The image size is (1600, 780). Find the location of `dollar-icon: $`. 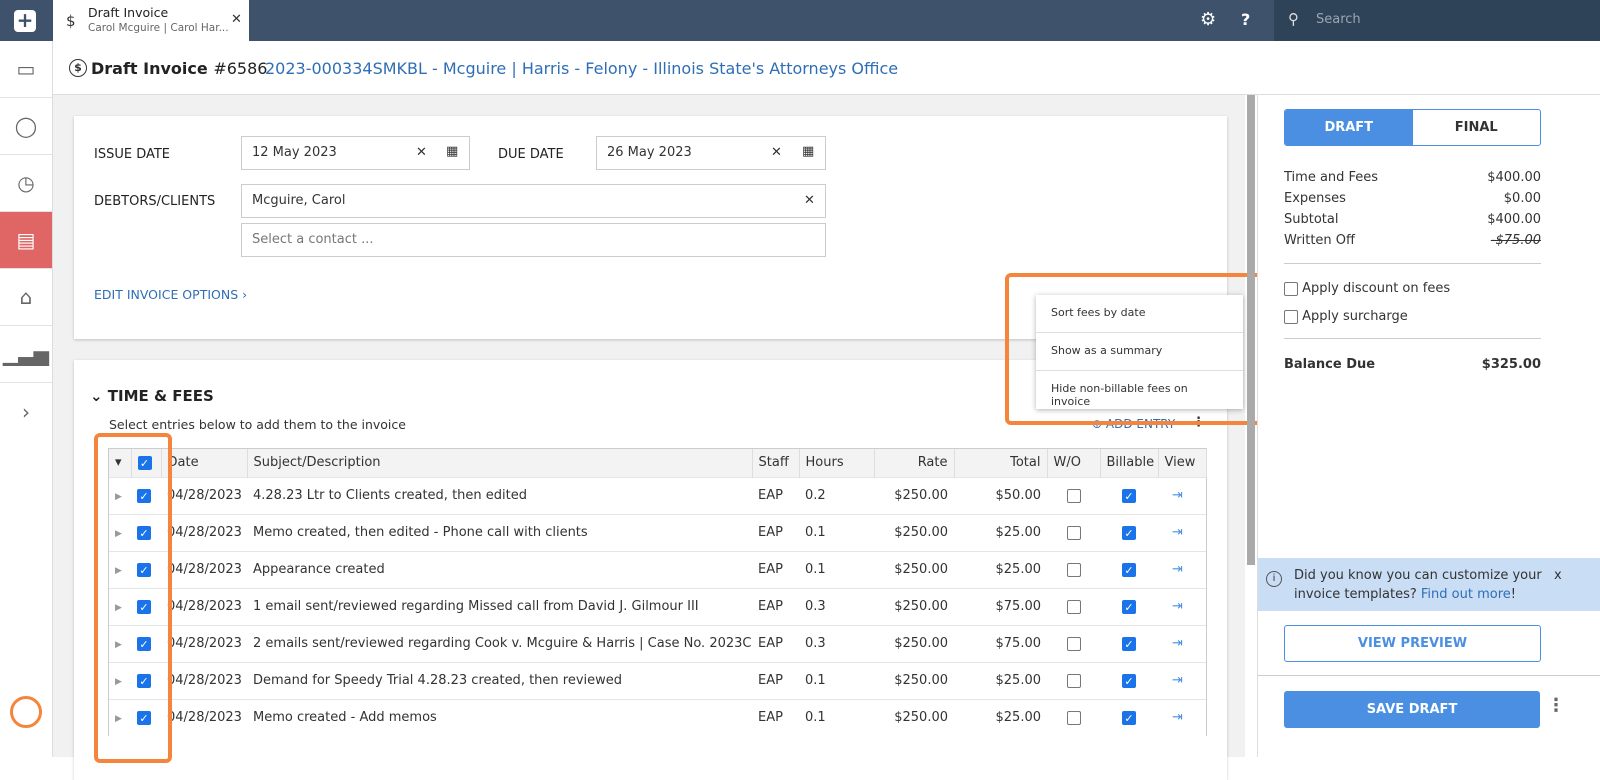

dollar-icon: $ is located at coordinates (71, 21).